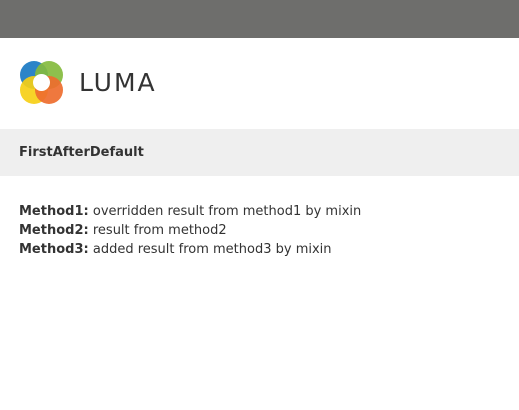  What do you see at coordinates (54, 249) in the screenshot?
I see `method-label: Method3:` at bounding box center [54, 249].